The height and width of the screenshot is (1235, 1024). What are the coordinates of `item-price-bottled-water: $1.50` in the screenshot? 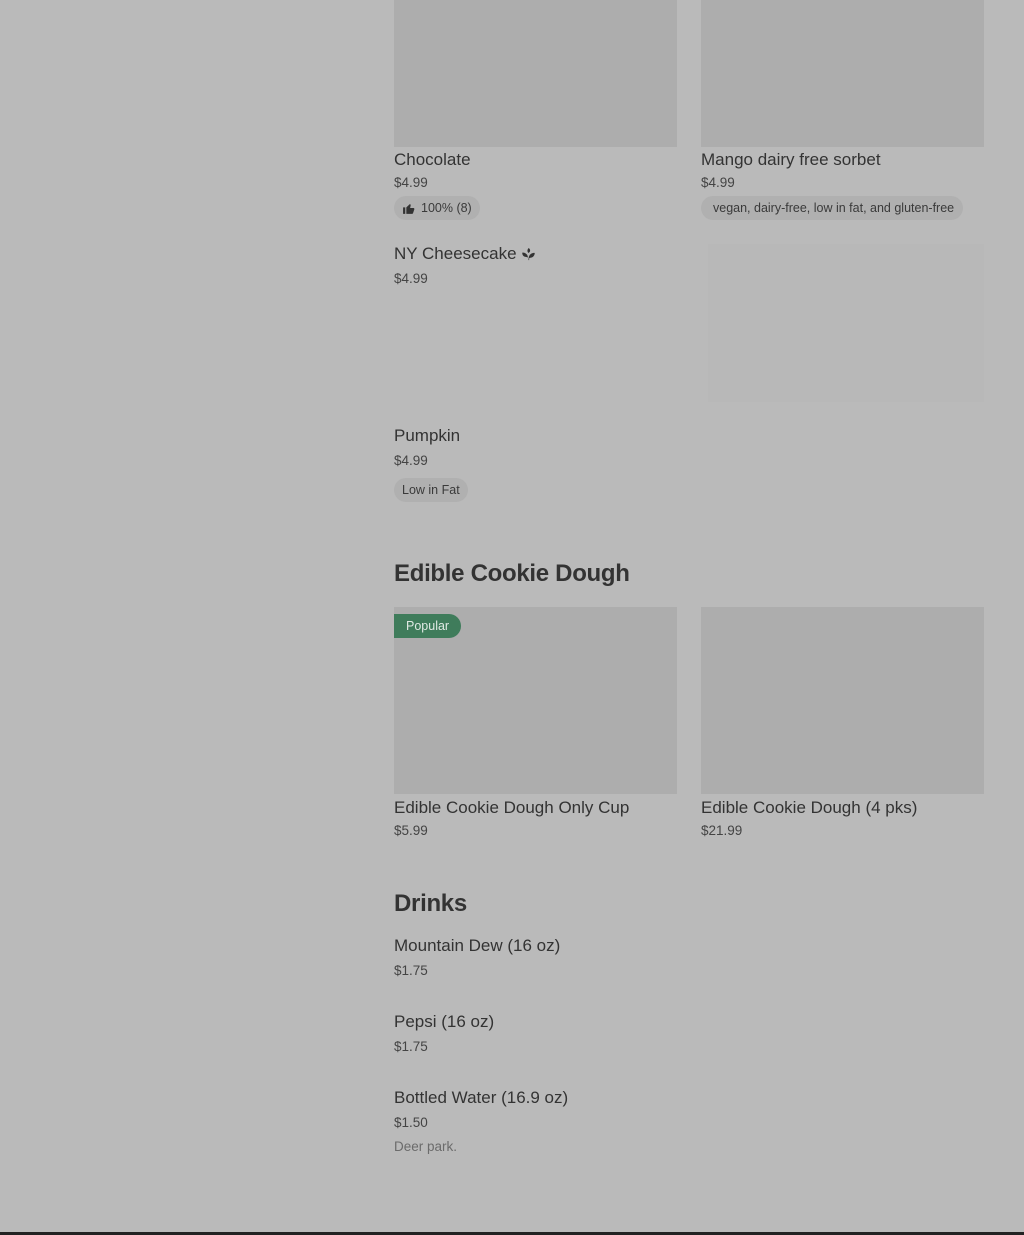 It's located at (411, 1122).